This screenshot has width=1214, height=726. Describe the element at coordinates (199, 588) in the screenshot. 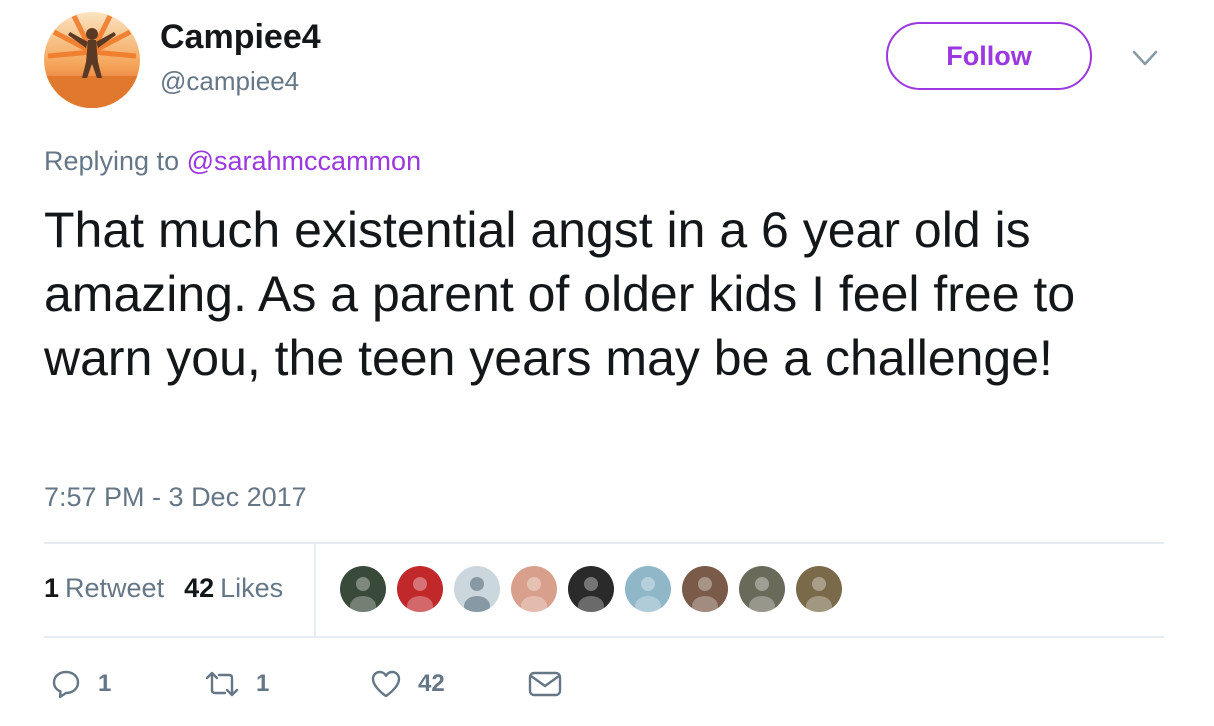

I see `likes-count: 42` at that location.